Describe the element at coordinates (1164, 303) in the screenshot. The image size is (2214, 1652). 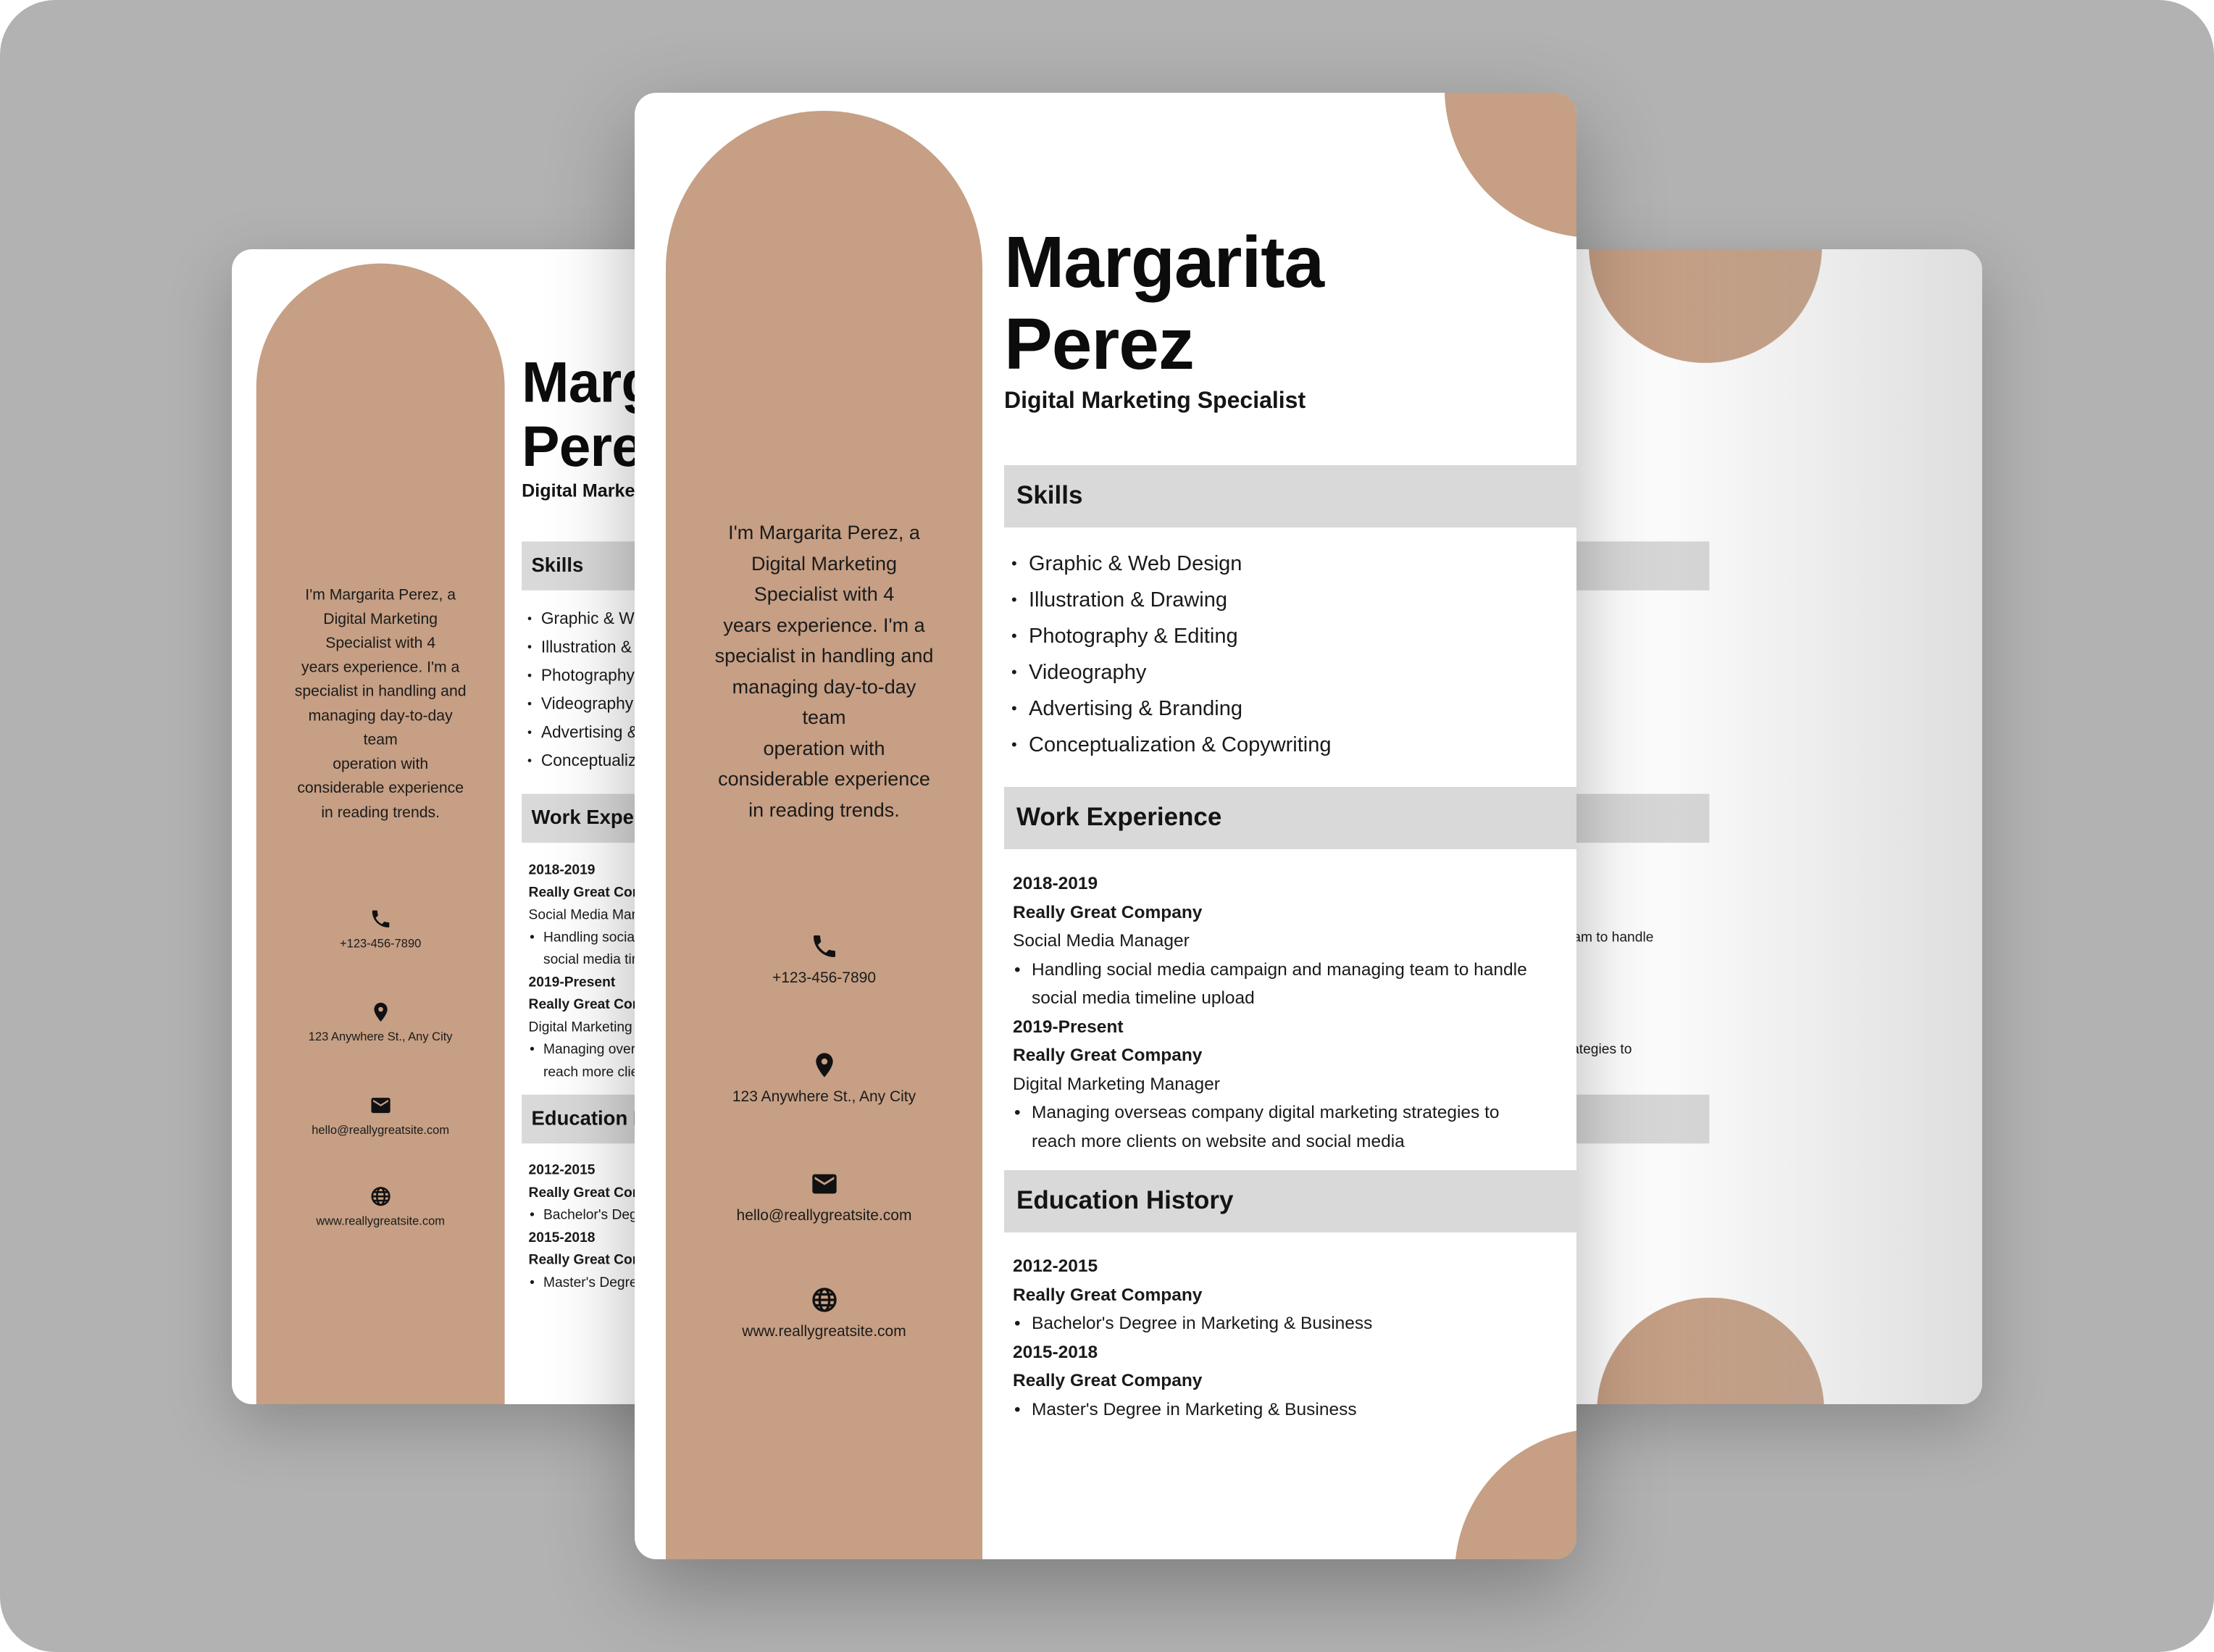
I see `resume-name: Margarita Perez` at that location.